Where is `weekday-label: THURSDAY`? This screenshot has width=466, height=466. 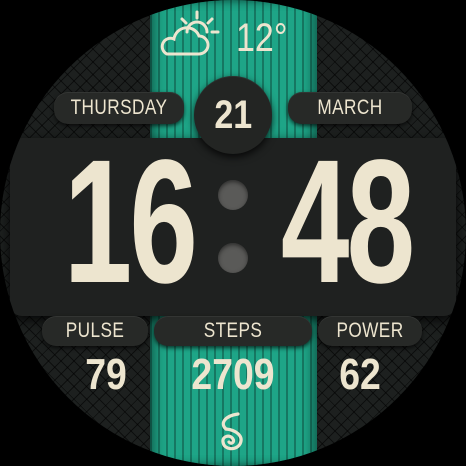
weekday-label: THURSDAY is located at coordinates (119, 107).